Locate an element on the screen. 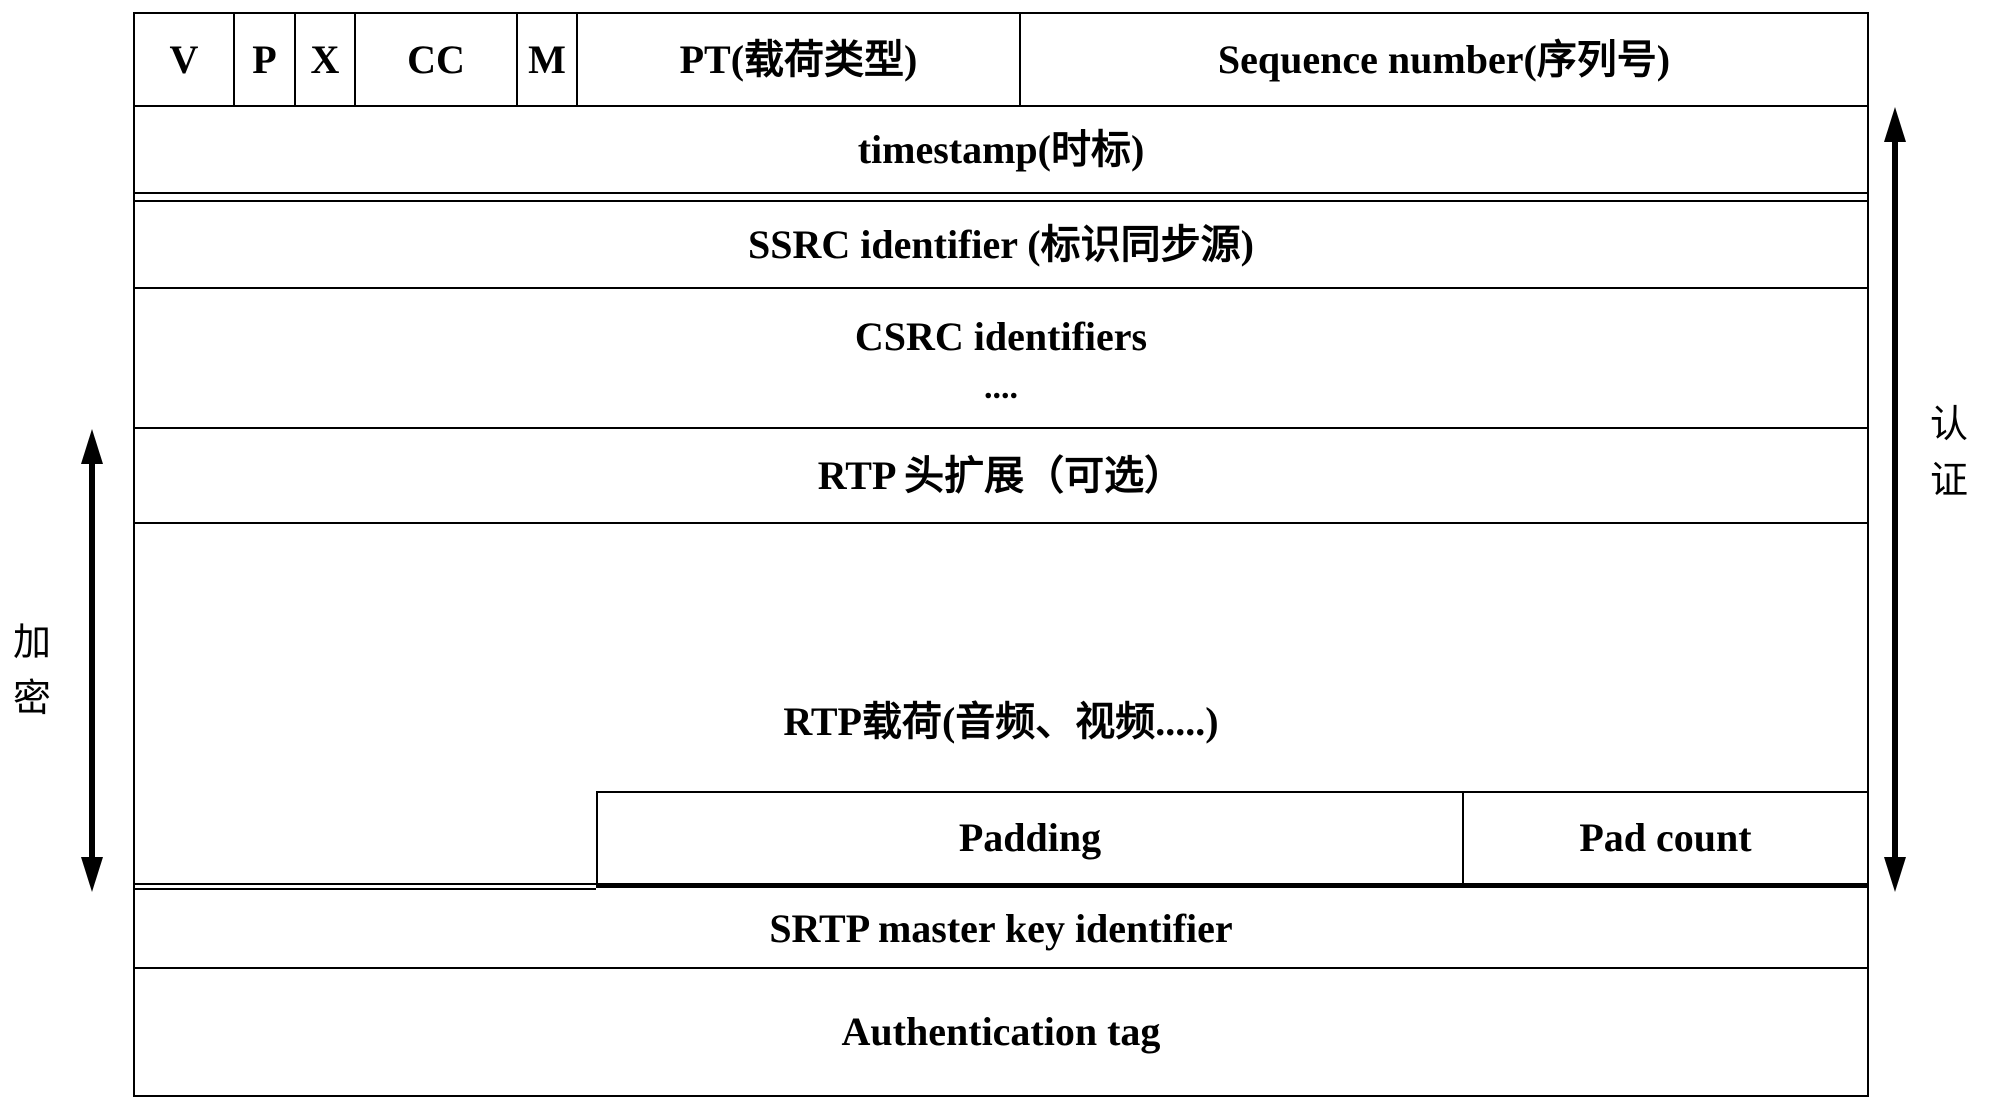 The width and height of the screenshot is (1989, 1118). row-mki: SRTP master key identifier is located at coordinates (1001, 928).